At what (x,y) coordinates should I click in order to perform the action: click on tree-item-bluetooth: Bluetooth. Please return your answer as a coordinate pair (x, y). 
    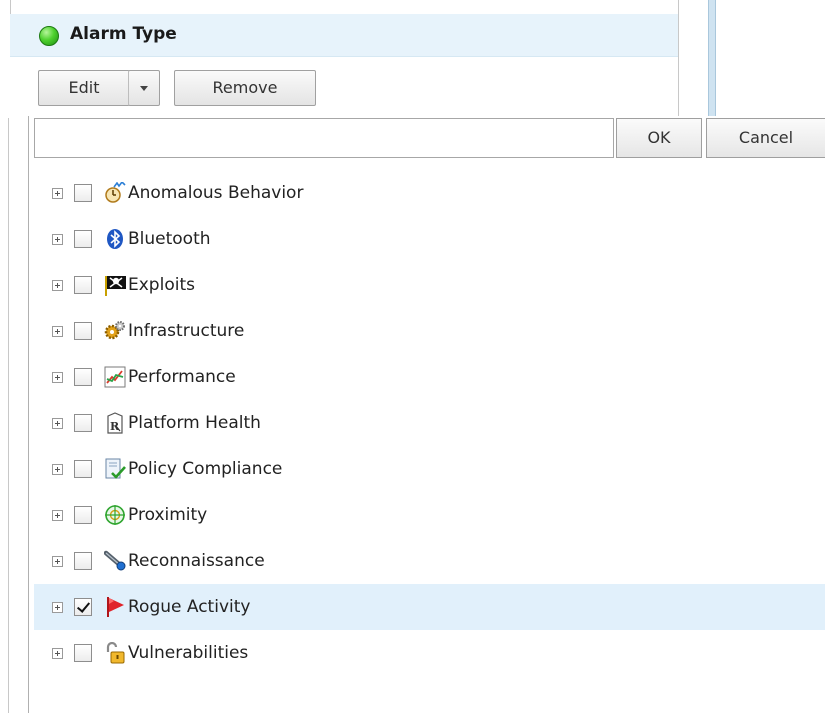
    Looking at the image, I should click on (429, 239).